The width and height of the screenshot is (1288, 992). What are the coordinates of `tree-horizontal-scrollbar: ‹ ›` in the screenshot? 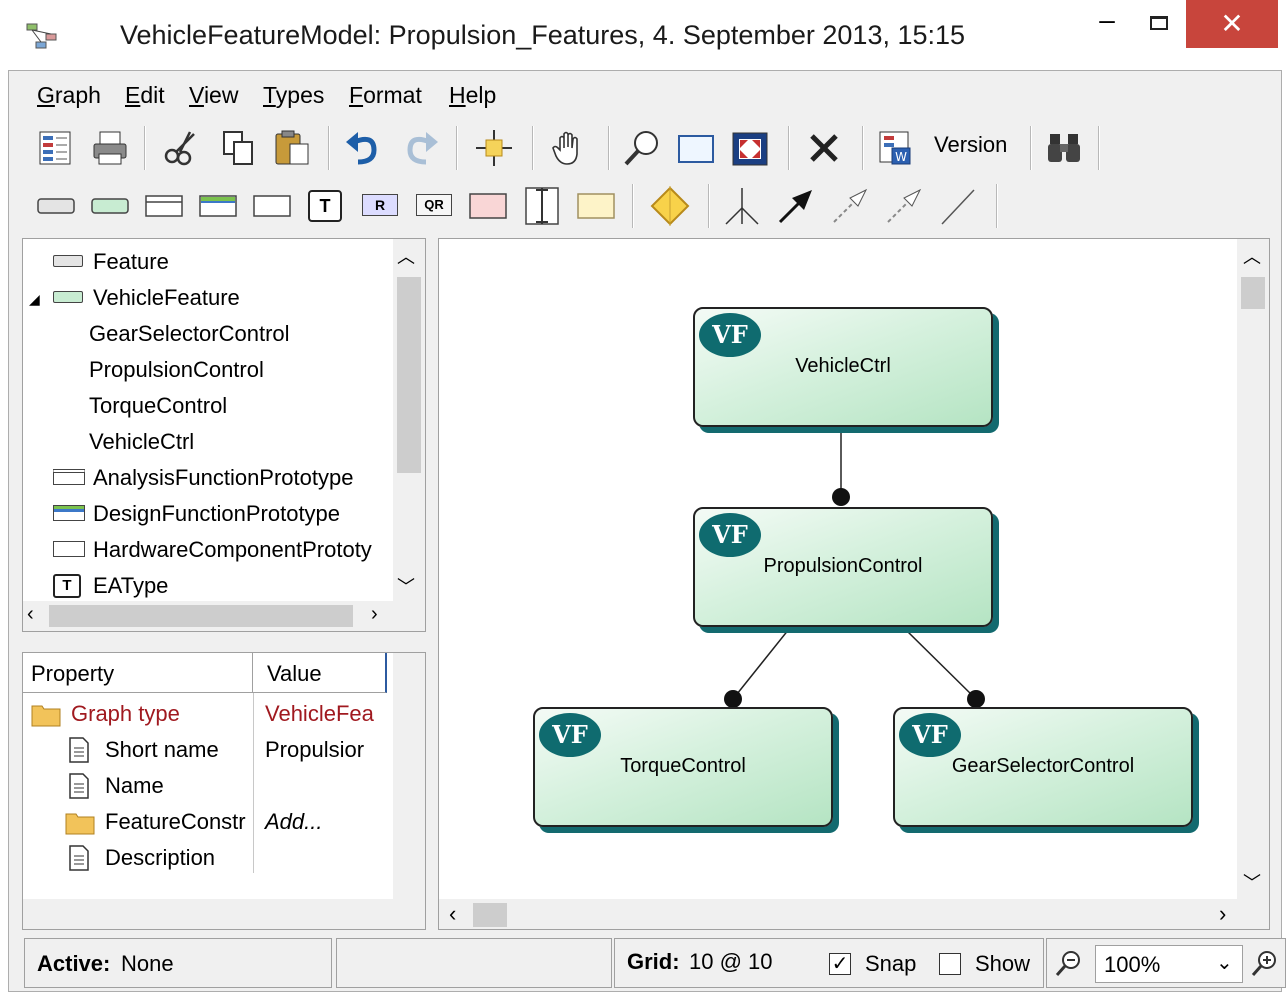 It's located at (224, 616).